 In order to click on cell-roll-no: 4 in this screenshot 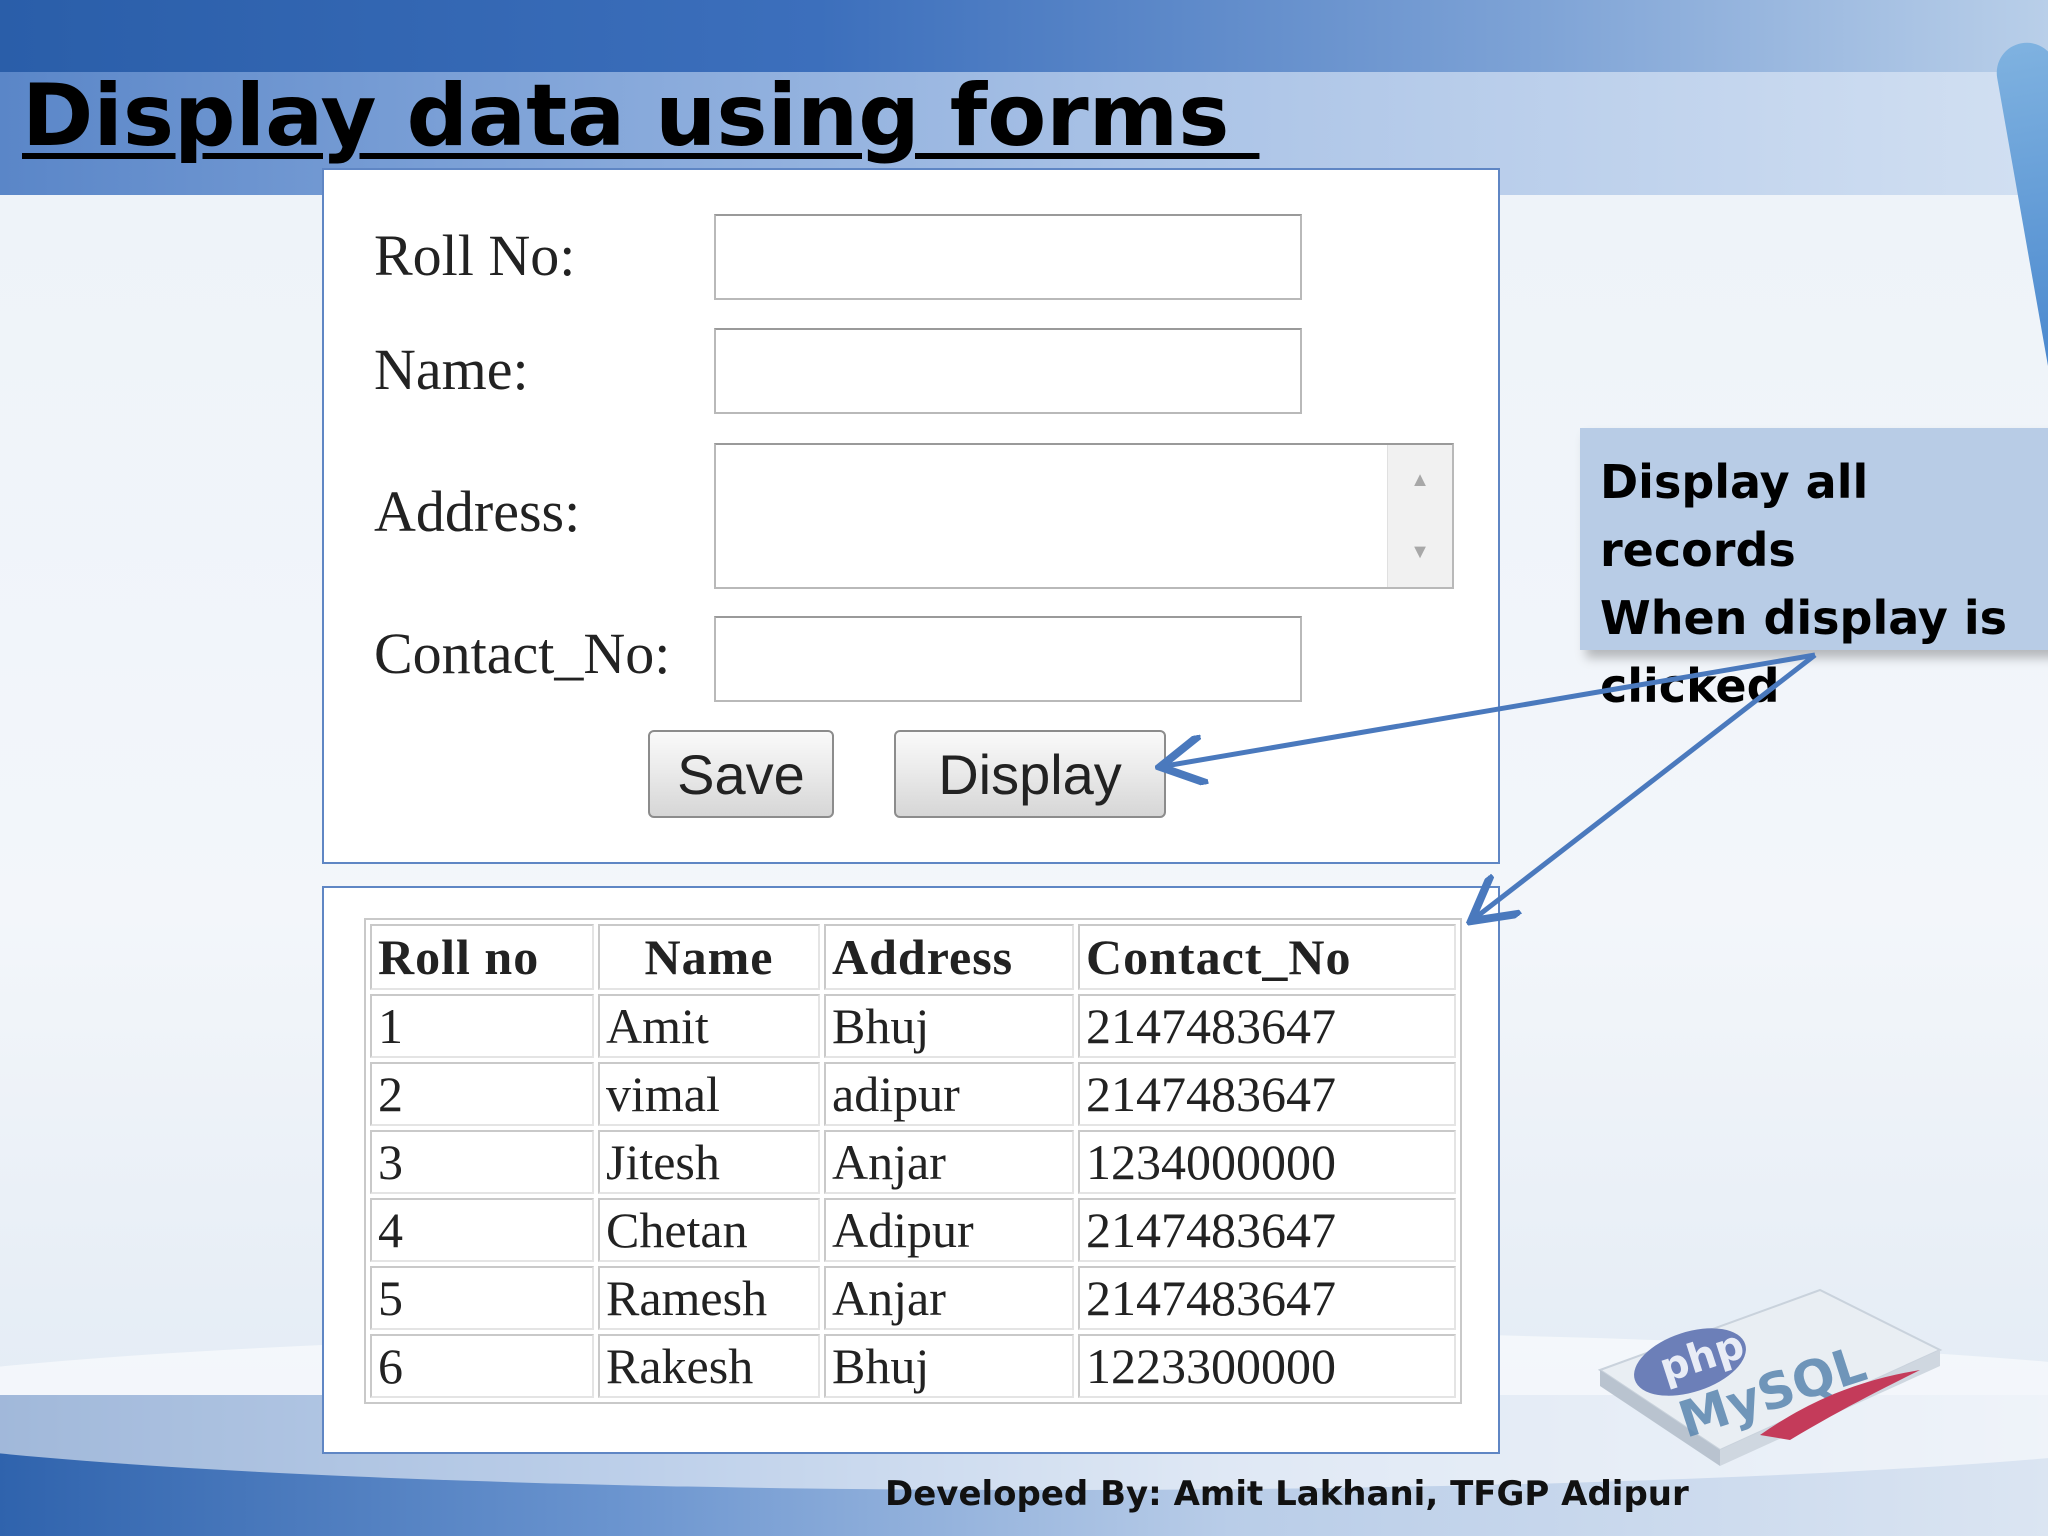, I will do `click(482, 1230)`.